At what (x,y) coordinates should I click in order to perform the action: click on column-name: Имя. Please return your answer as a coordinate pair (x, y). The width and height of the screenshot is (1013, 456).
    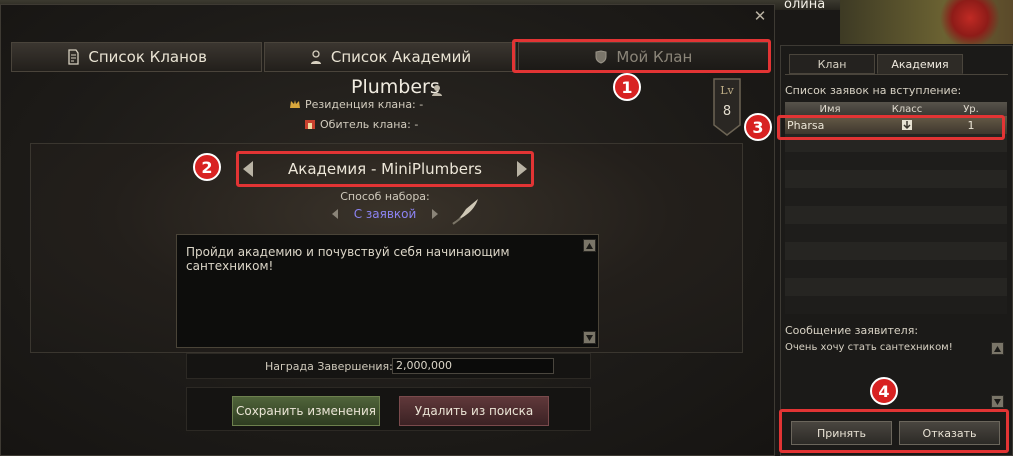
    Looking at the image, I should click on (829, 109).